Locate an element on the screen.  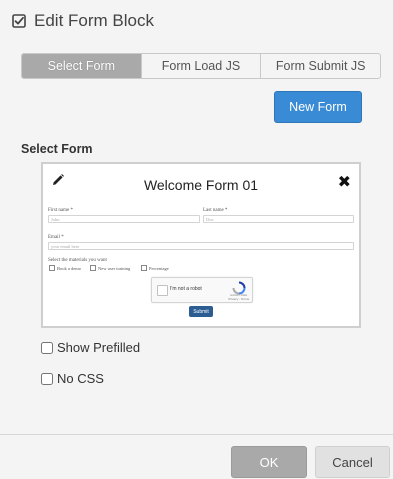
dialog-footer: OK Cancel is located at coordinates (196, 456).